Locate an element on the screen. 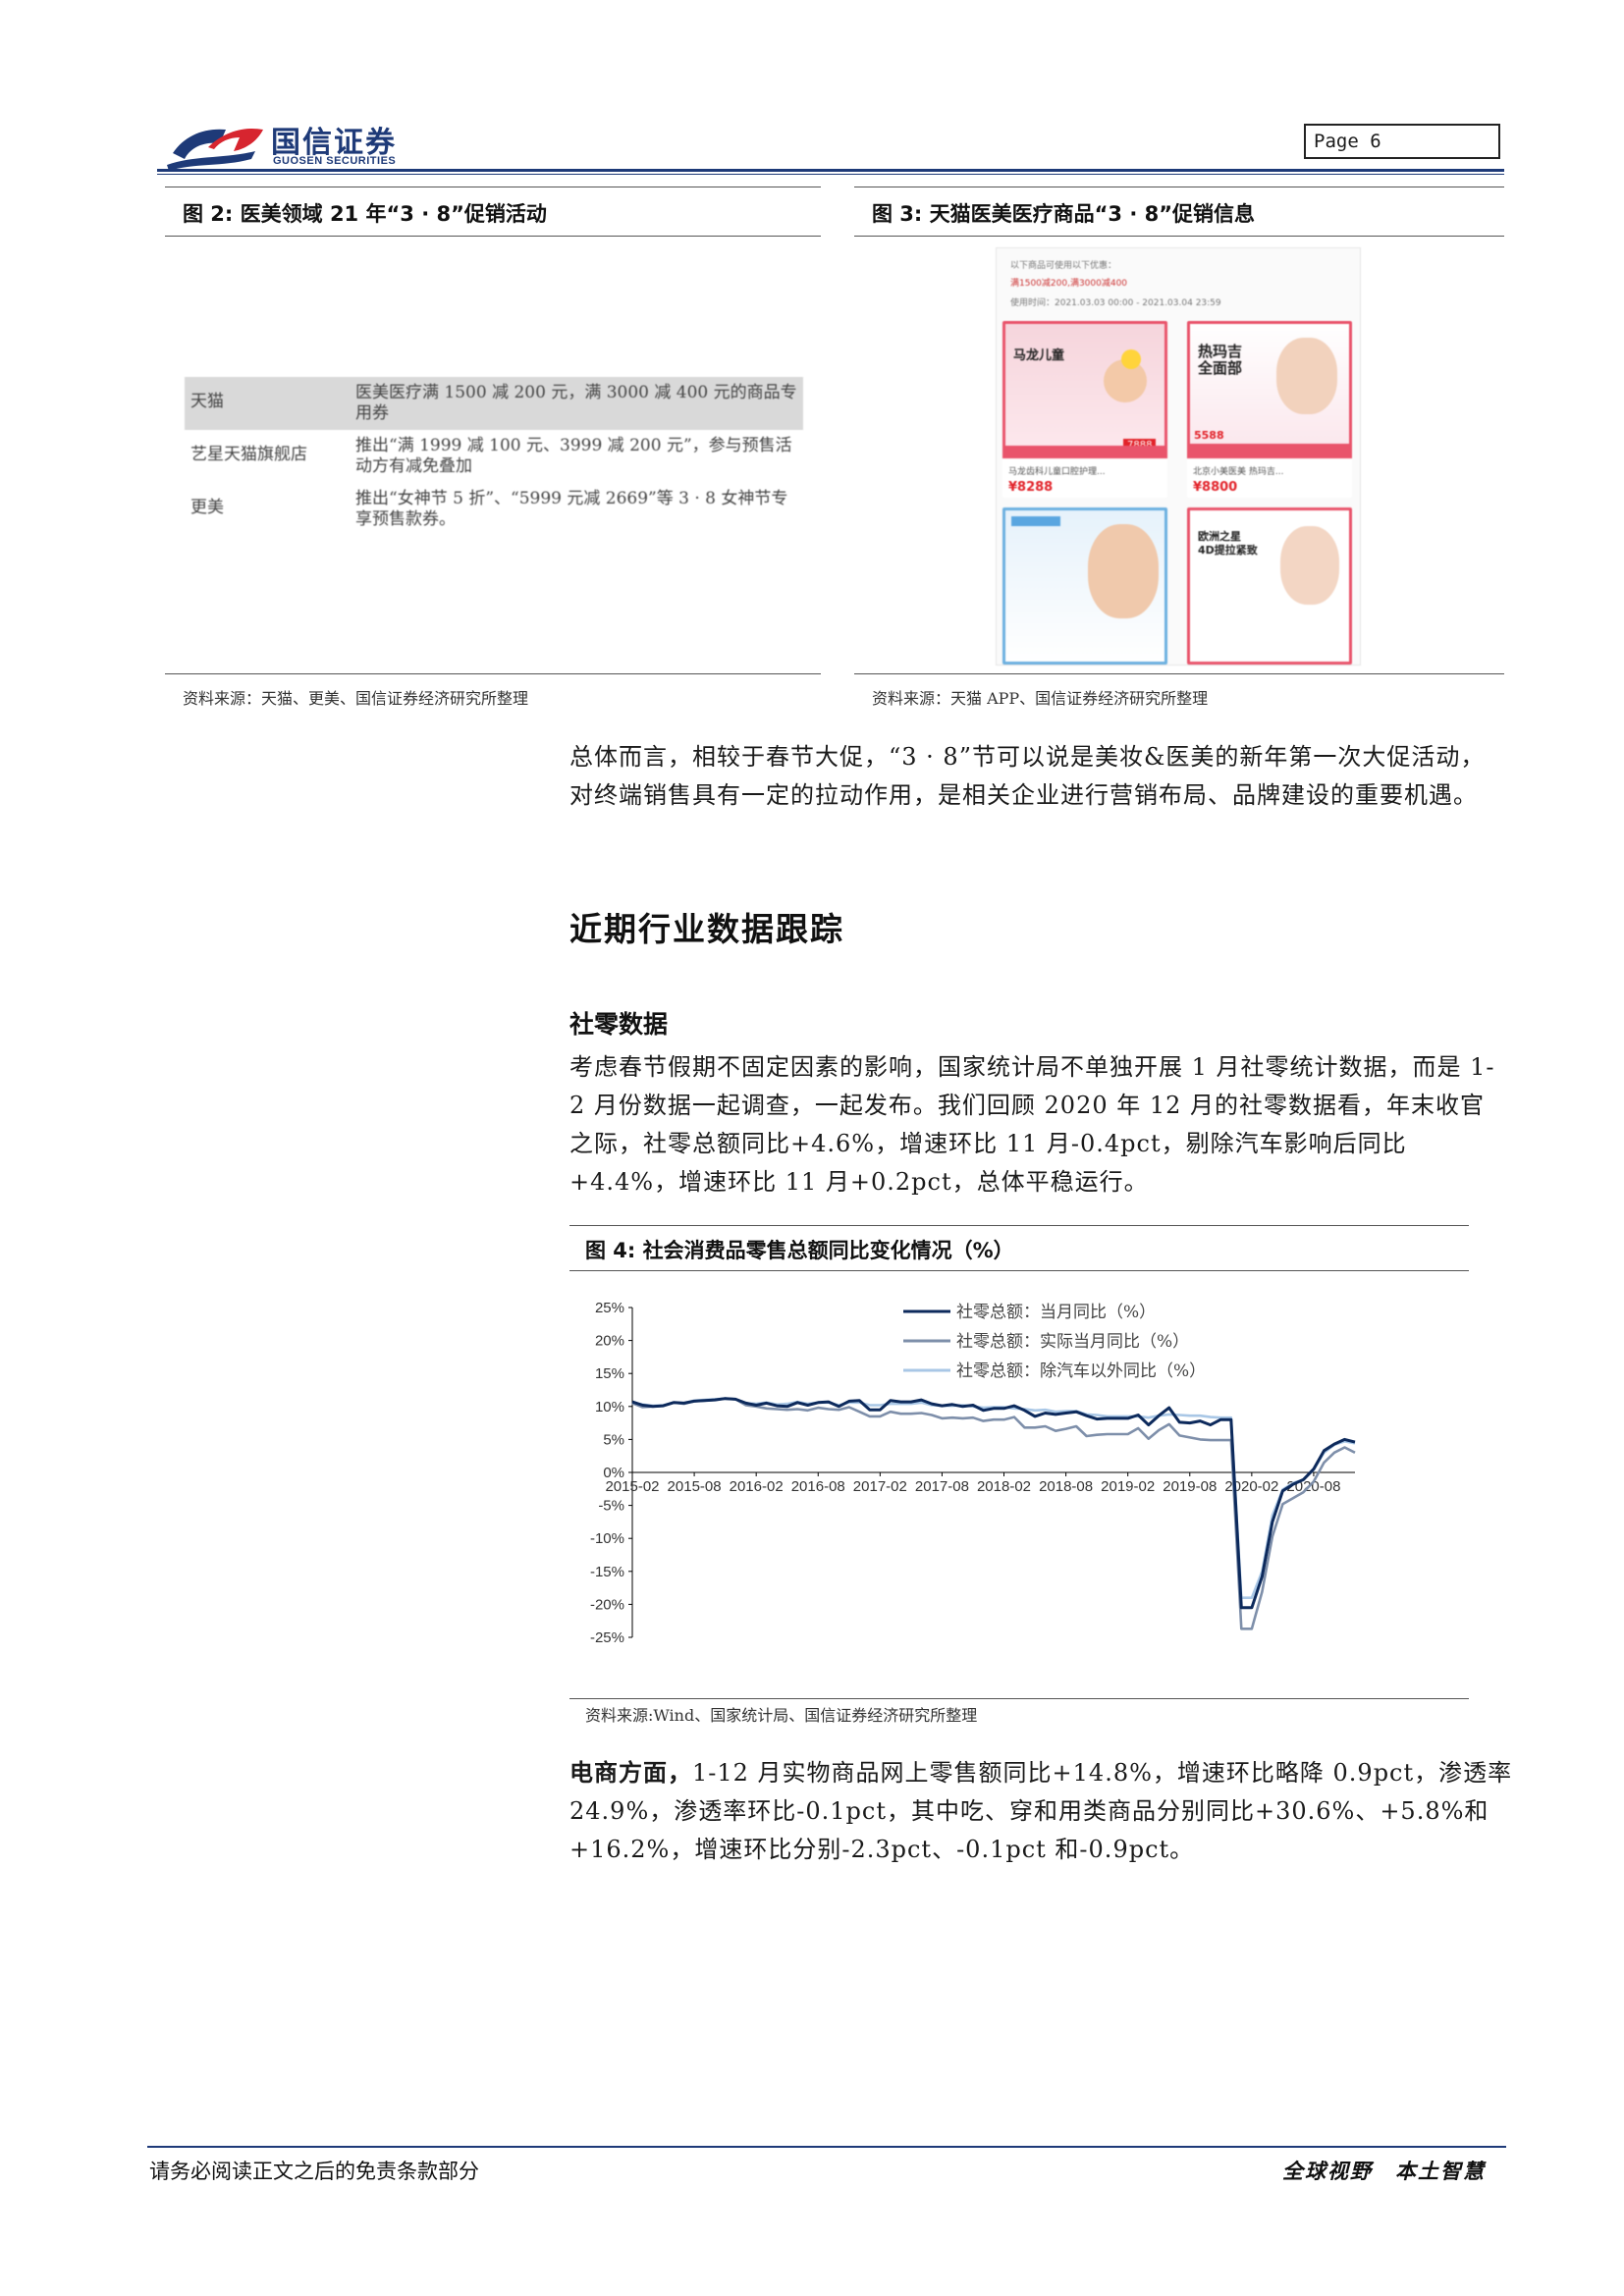 The height and width of the screenshot is (2296, 1624). fig4-bottom-rule is located at coordinates (1019, 1698).